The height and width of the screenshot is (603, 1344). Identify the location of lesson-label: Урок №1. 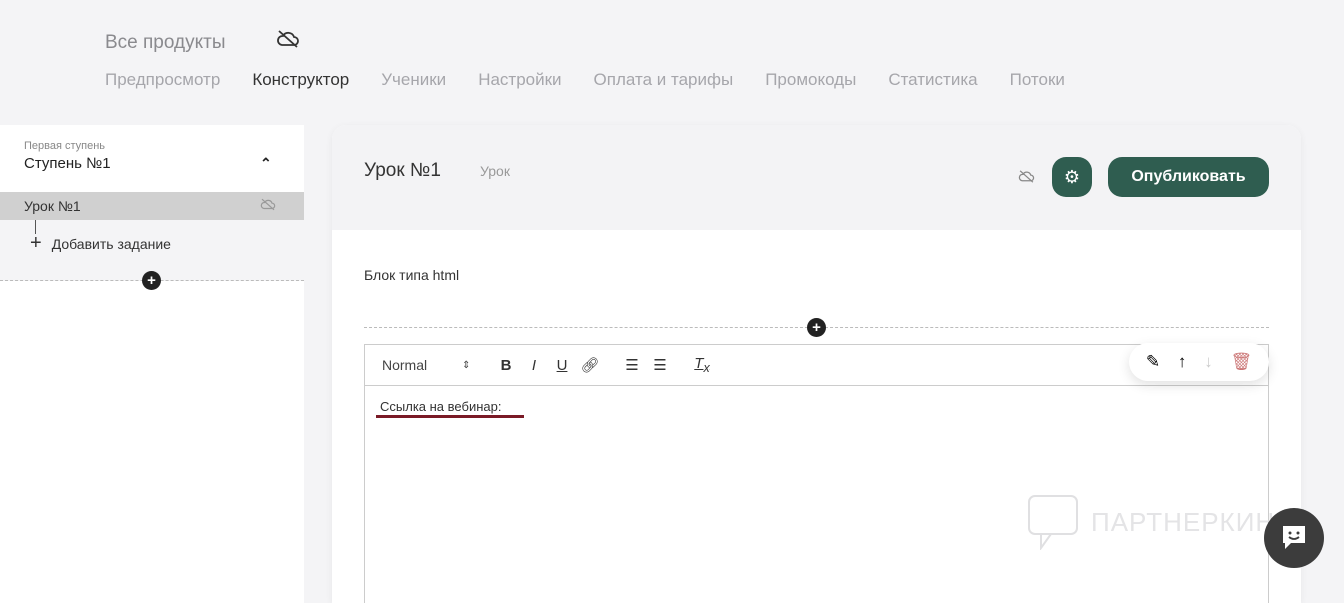
(52, 206).